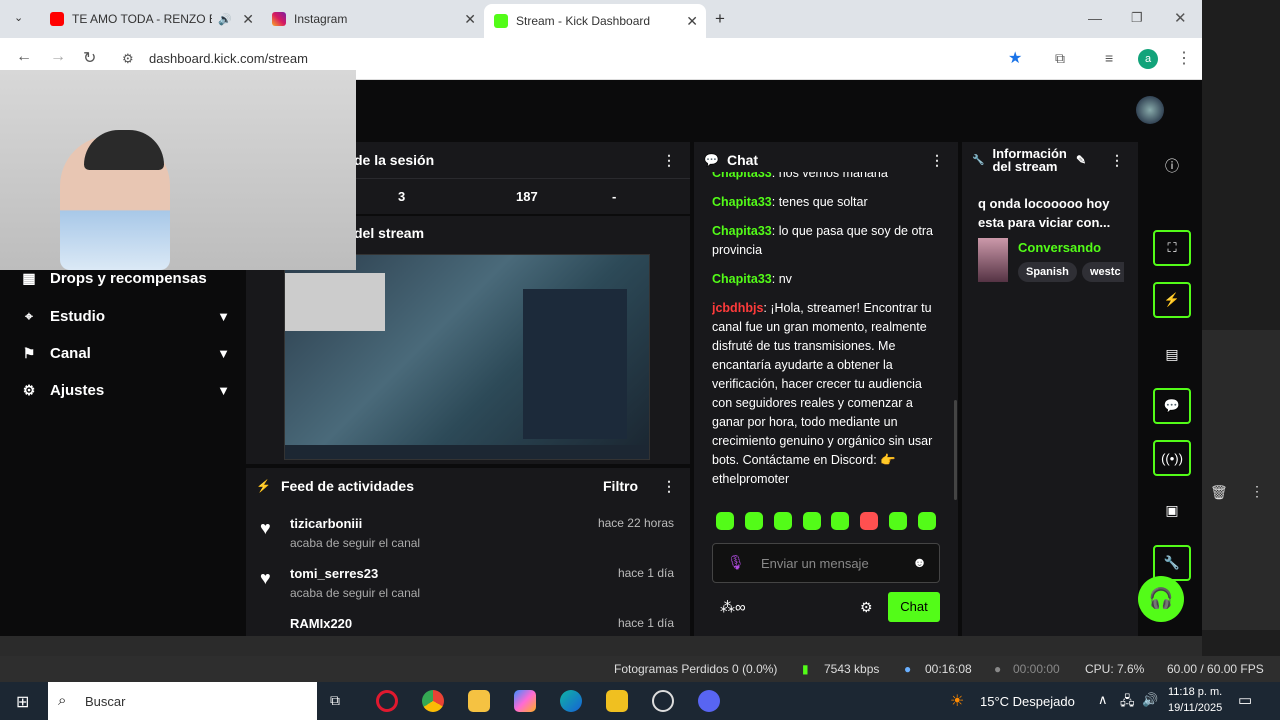 This screenshot has width=1280, height=720. I want to click on chrome-icon, so click(433, 701).